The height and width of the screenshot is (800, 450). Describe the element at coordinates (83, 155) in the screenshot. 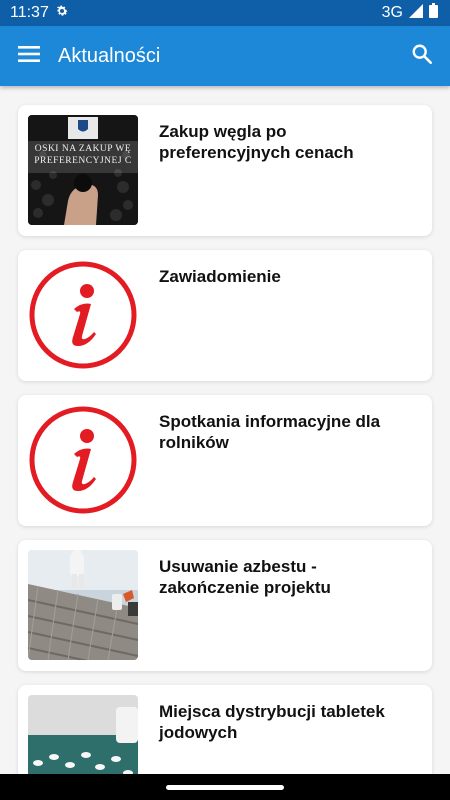

I see `thumbnail-overlay-text: OSKI NA ZAKUP WĘ PREFERENCYJNEJ C` at that location.